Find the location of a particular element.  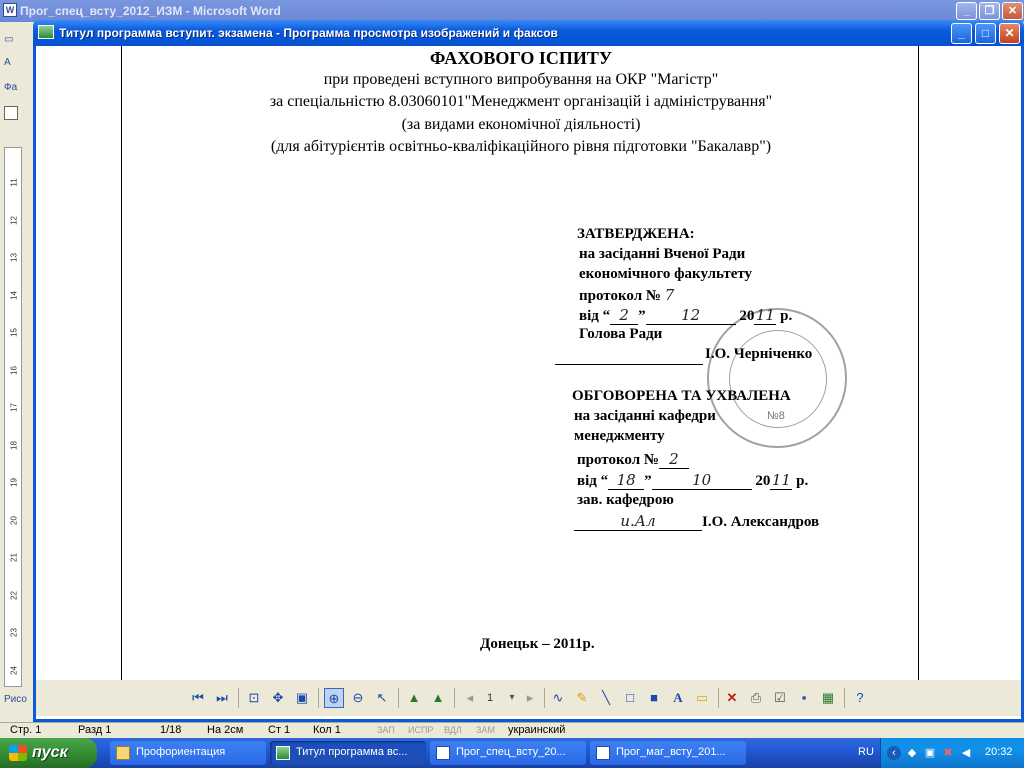

approved-year: 11 is located at coordinates (765, 315).